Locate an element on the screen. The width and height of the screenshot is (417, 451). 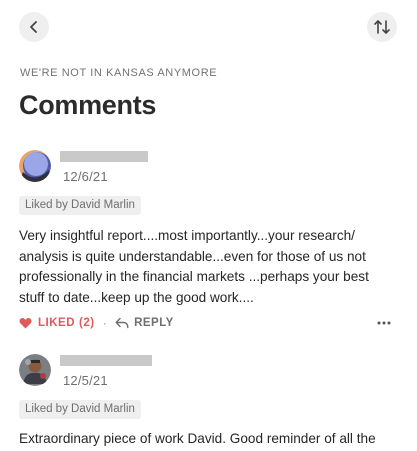
heart-icon is located at coordinates (25, 323).